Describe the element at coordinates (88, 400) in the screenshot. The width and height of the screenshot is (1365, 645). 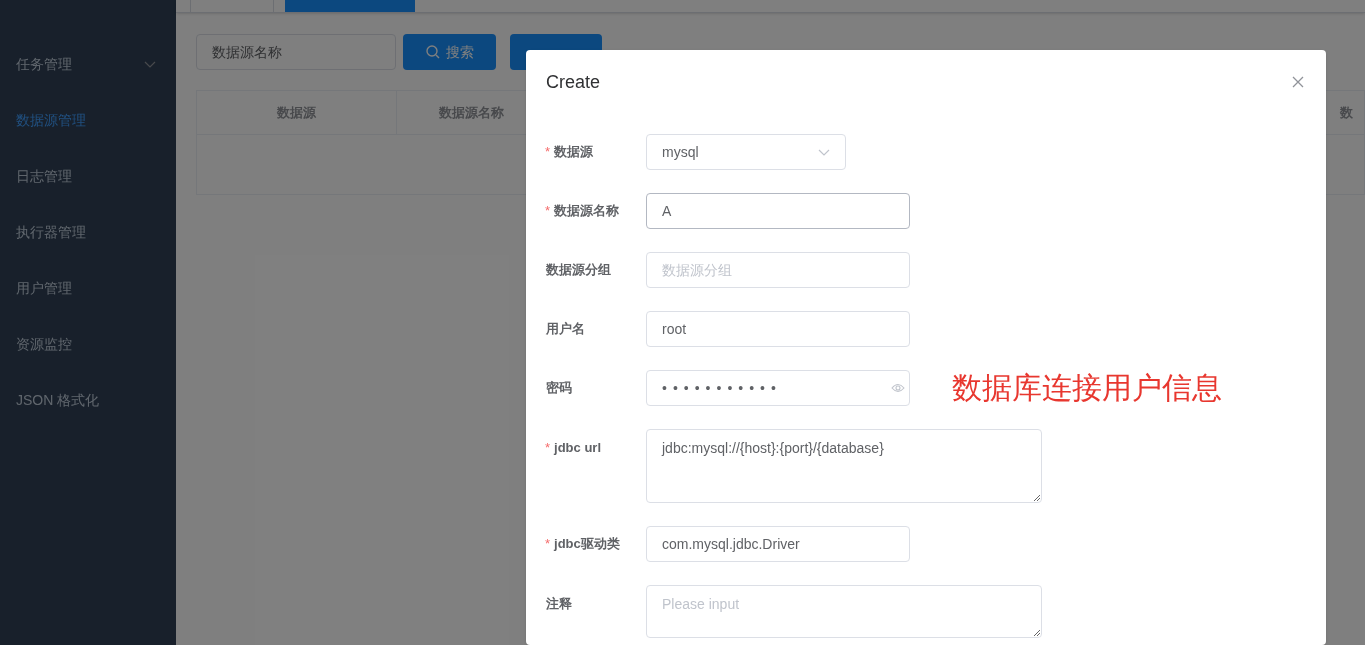
I see `menu-item: JSON 格式化` at that location.